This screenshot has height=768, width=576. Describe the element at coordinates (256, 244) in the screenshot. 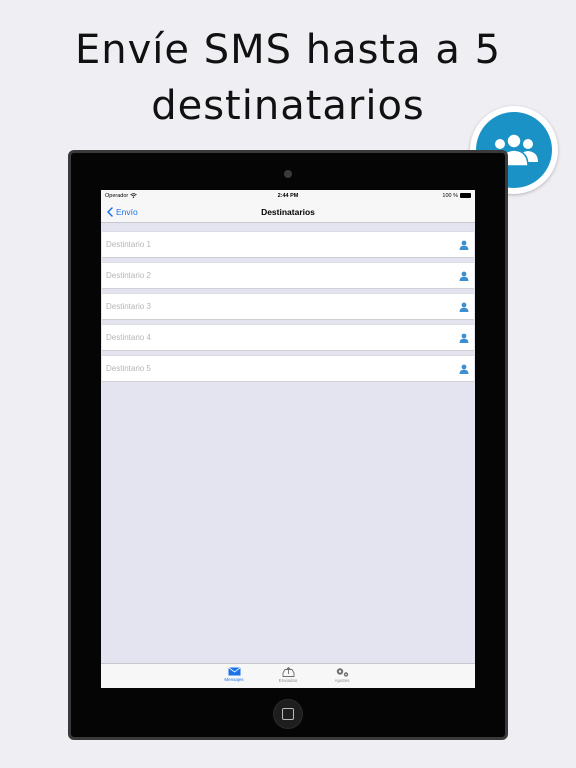

I see `recipient-1-input` at that location.